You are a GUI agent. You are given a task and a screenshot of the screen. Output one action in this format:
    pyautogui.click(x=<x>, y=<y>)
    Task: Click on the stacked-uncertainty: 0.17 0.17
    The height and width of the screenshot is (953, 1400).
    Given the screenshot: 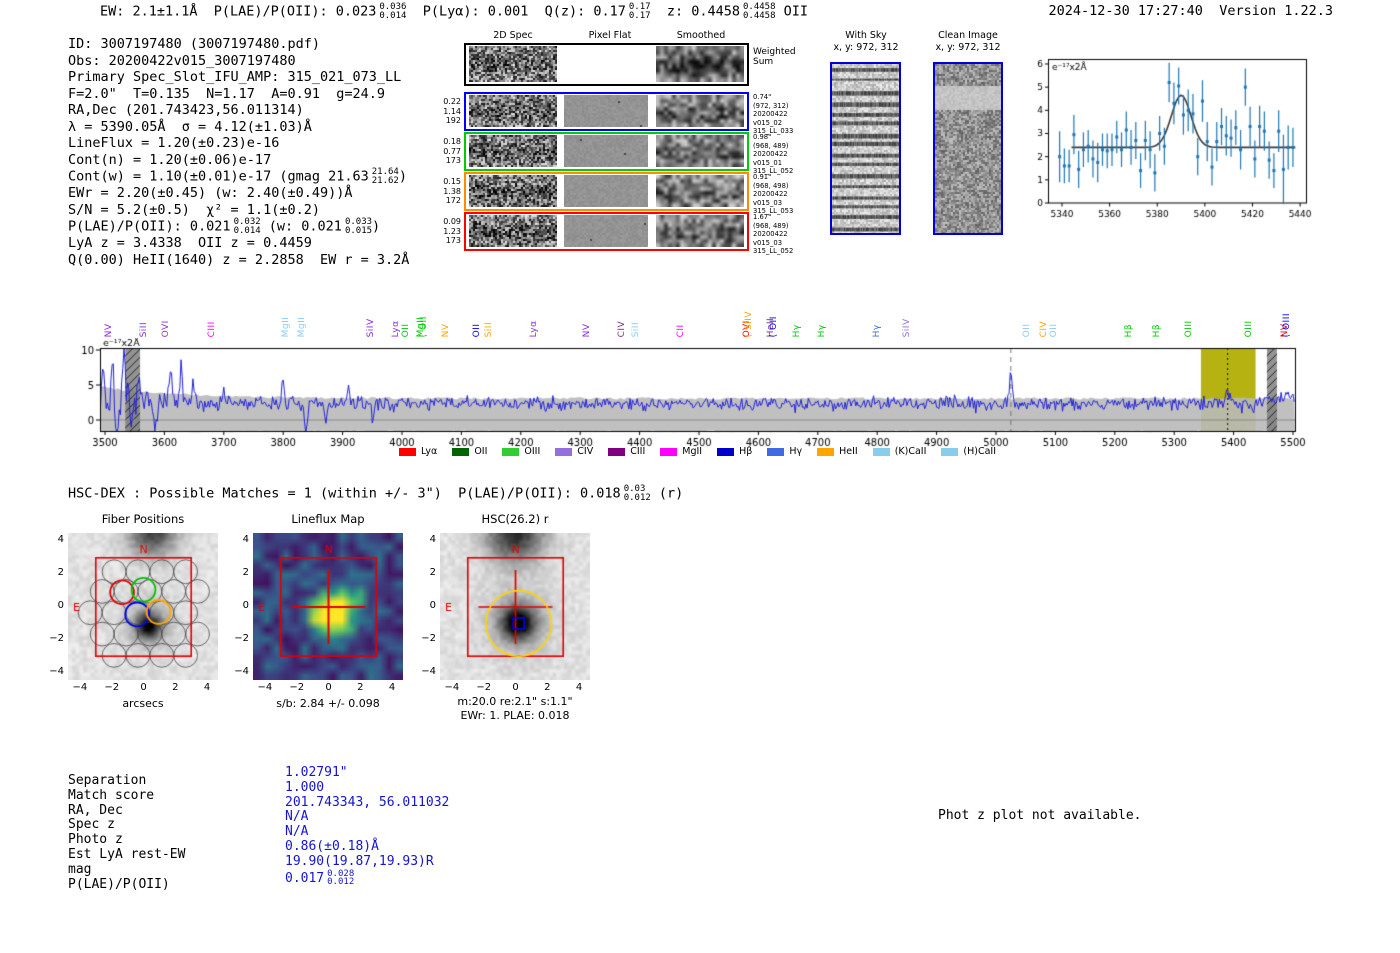 What is the action you would take?
    pyautogui.click(x=639, y=11)
    